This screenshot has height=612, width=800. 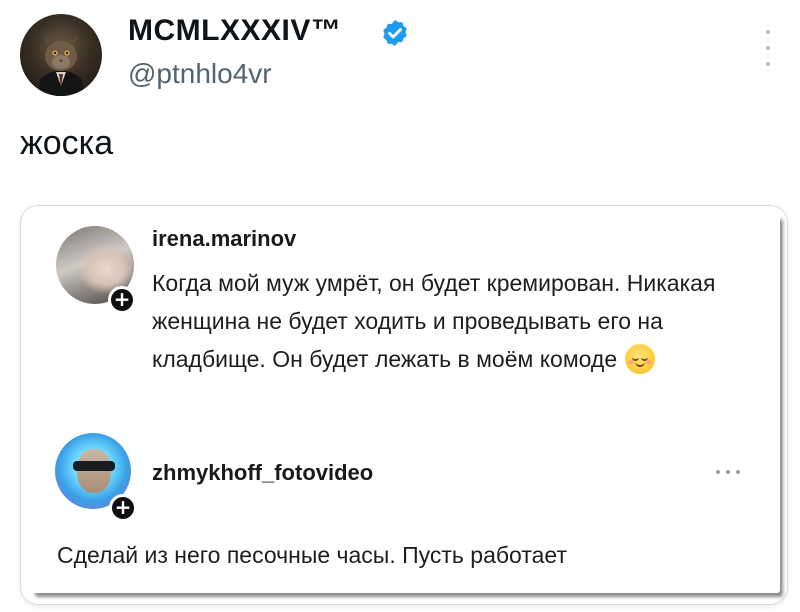 I want to click on author-handle: @ptnhlo4vr, so click(x=200, y=74).